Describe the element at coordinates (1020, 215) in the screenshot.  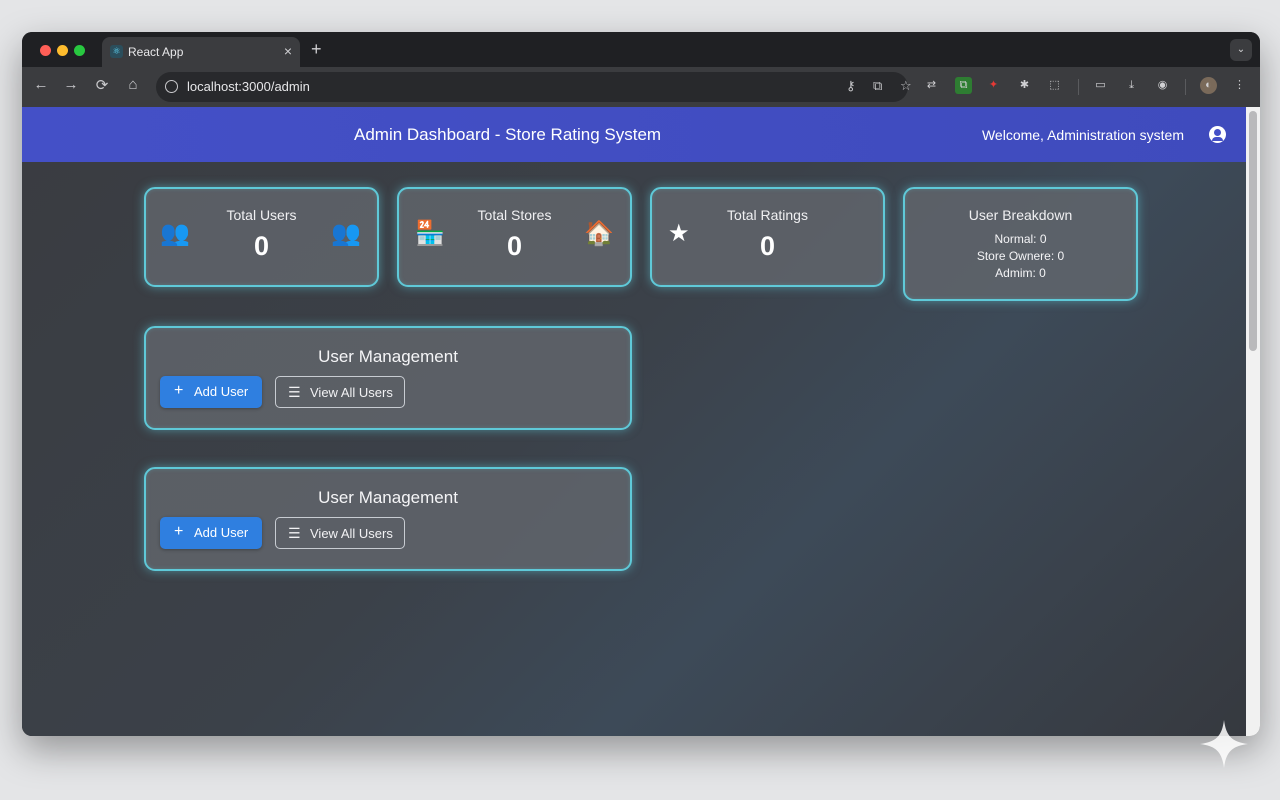
I see `breakdown-title: User Breakdown` at that location.